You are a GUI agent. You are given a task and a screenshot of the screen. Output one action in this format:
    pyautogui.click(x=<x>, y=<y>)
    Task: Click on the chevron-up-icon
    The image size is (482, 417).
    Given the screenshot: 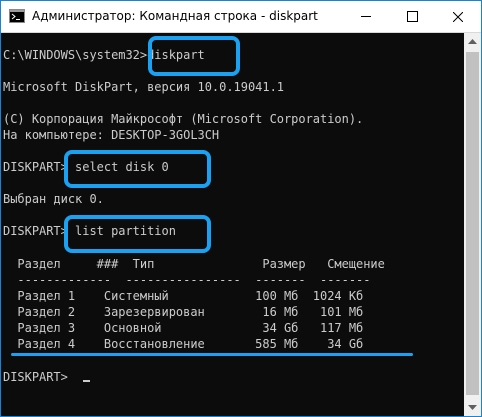 What is the action you would take?
    pyautogui.click(x=472, y=41)
    